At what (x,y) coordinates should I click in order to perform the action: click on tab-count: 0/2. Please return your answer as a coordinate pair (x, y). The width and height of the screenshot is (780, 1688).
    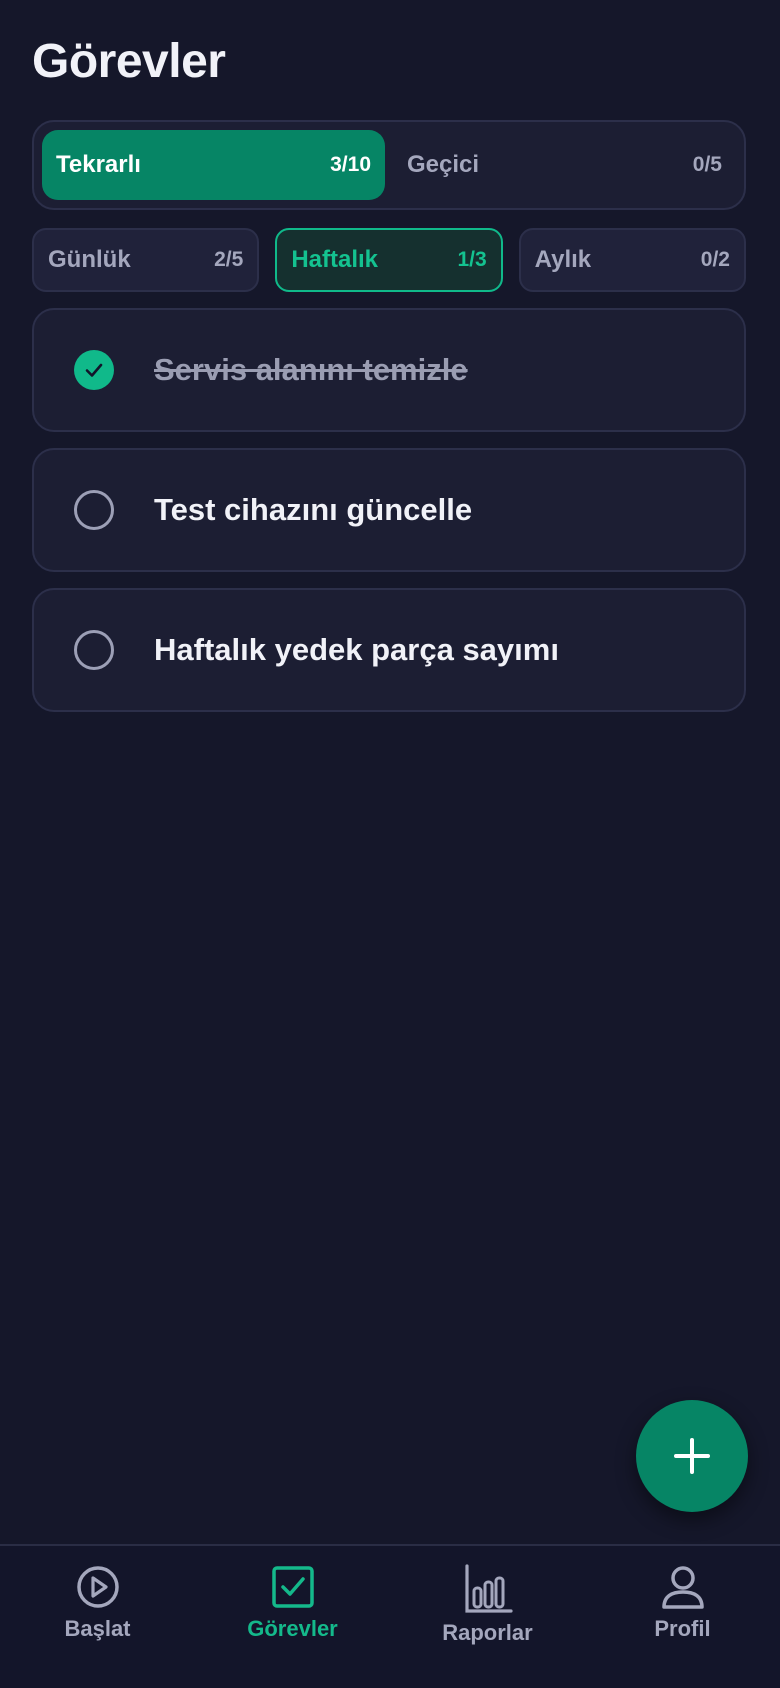
    Looking at the image, I should click on (715, 259).